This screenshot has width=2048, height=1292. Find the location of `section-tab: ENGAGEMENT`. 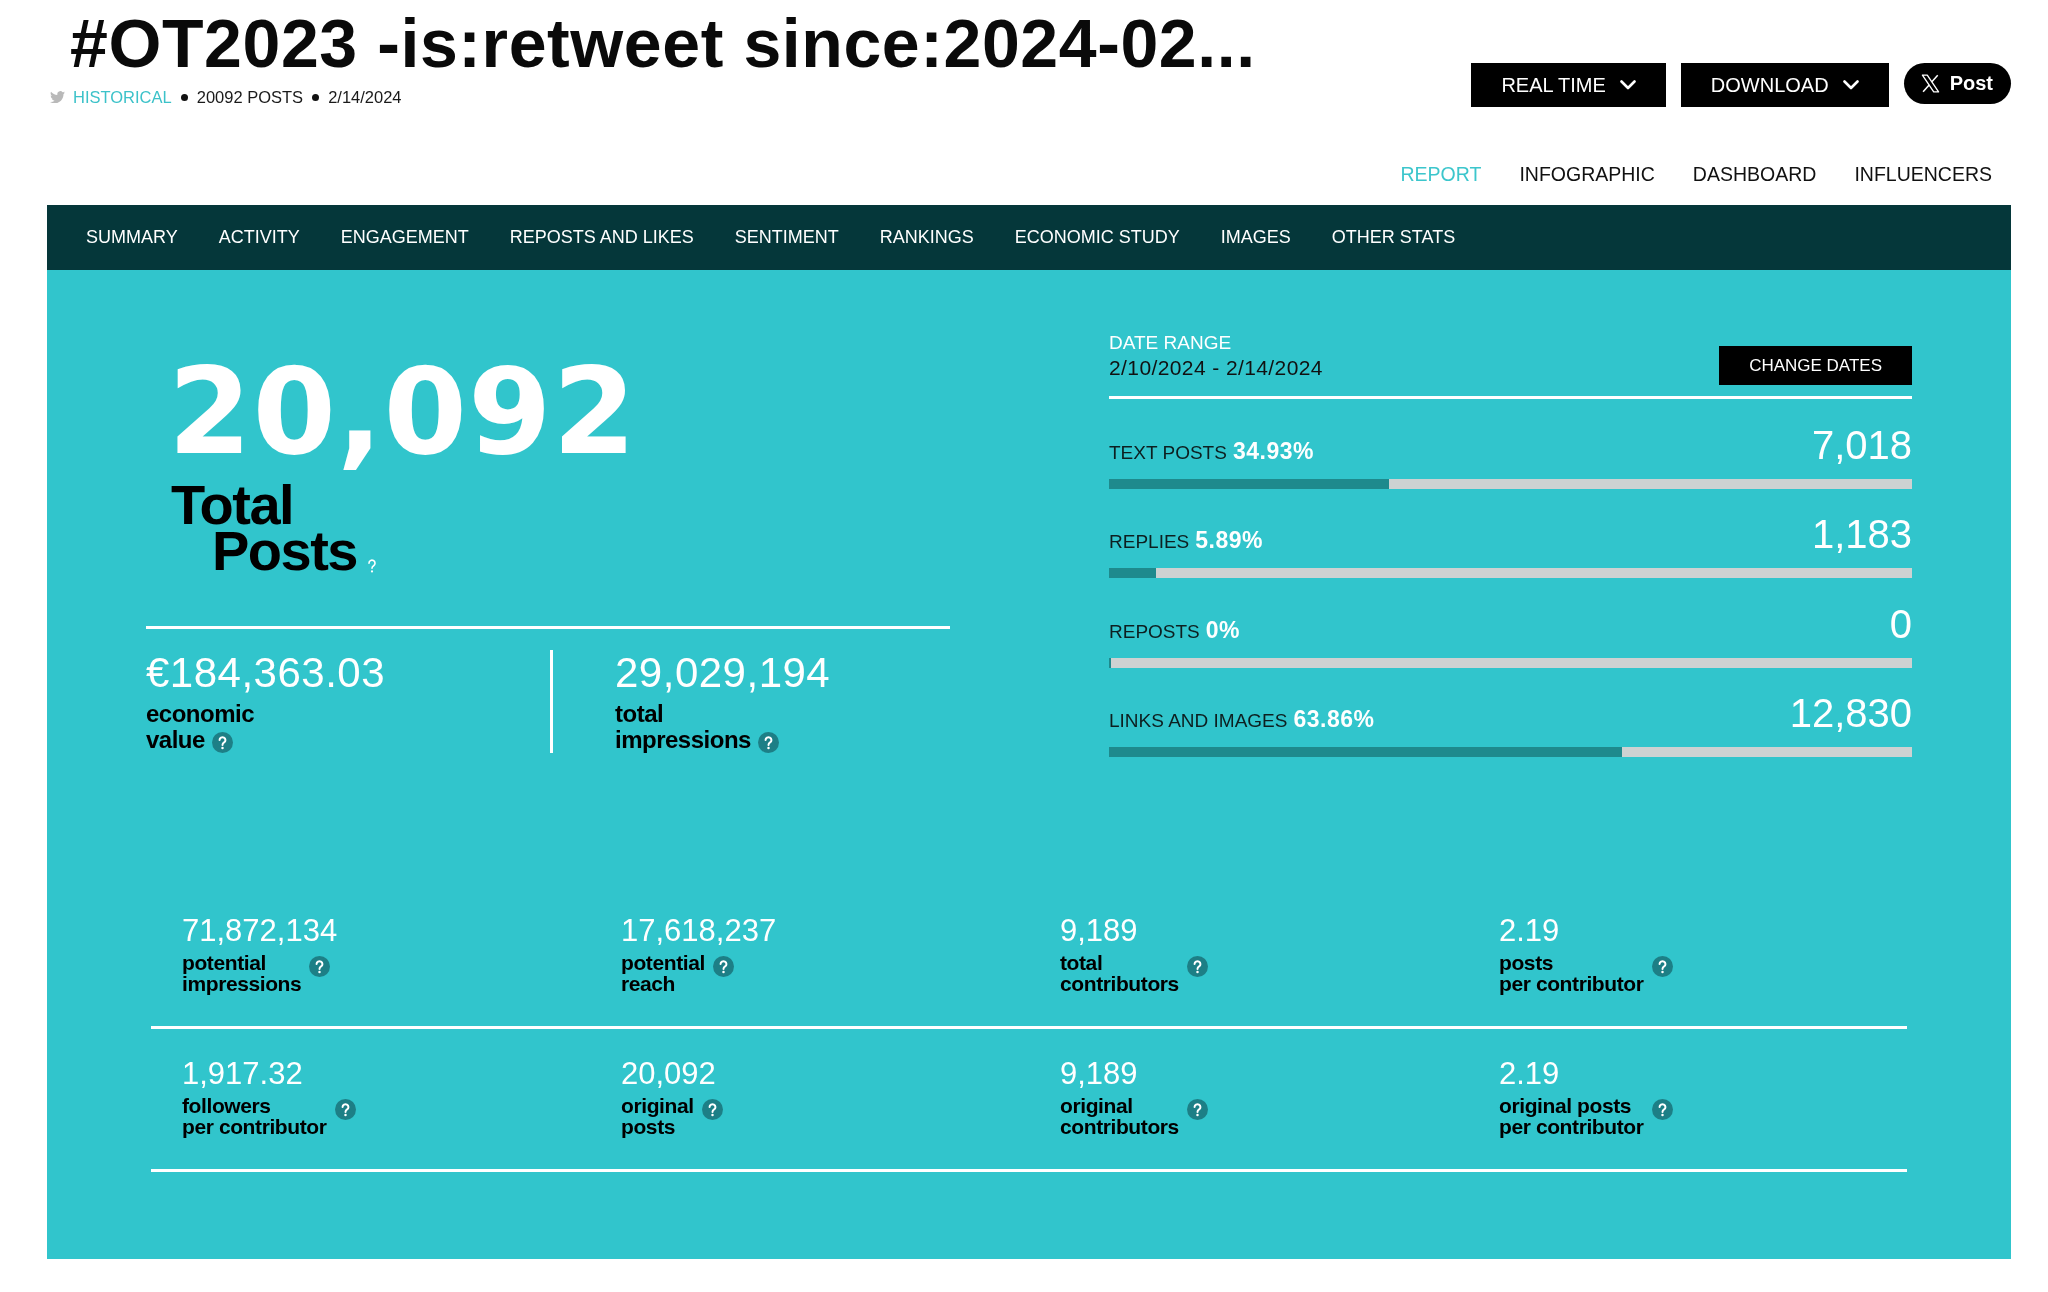

section-tab: ENGAGEMENT is located at coordinates (404, 237).